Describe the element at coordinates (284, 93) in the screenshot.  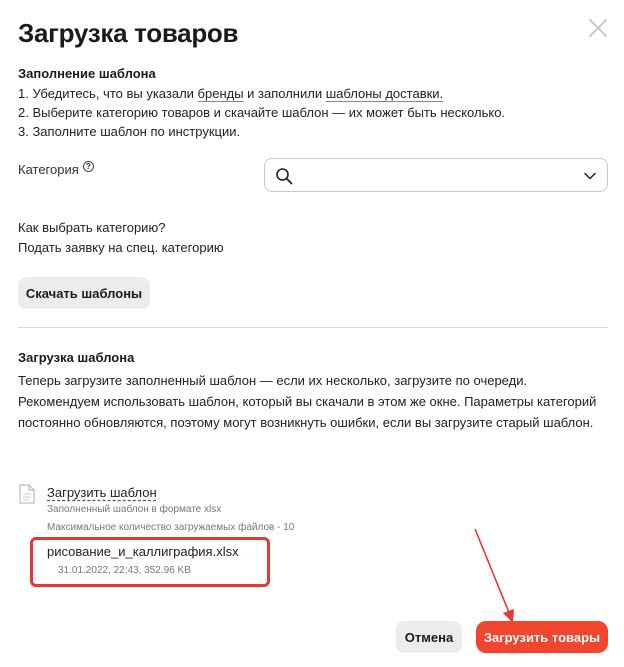
I see `step-1-middle: и заполнили` at that location.